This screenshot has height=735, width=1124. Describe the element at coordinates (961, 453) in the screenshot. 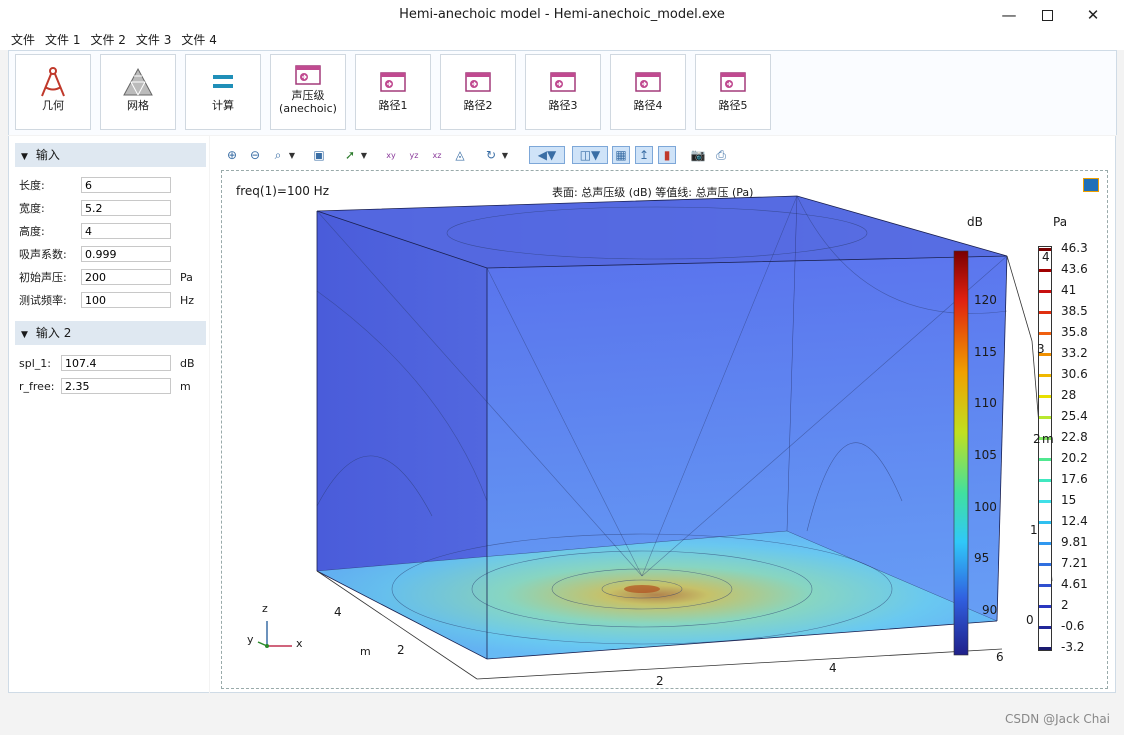

I see `db-colorbar` at that location.